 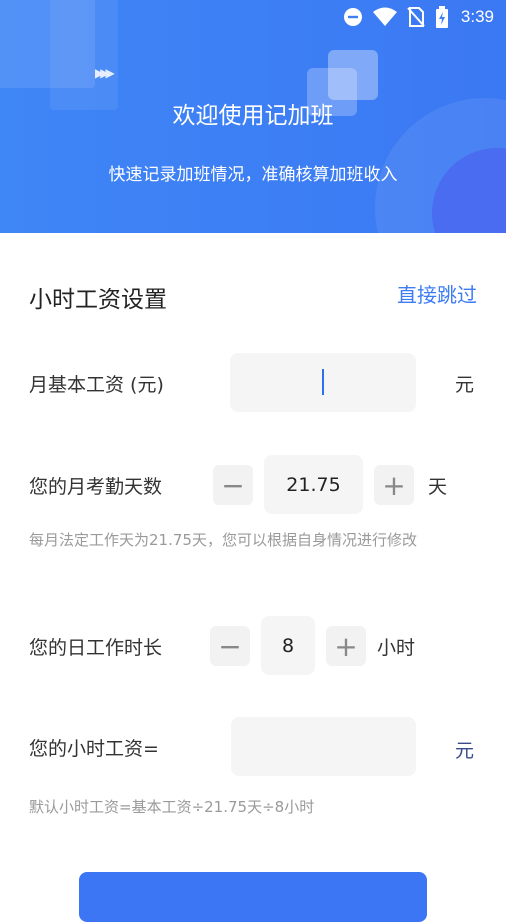 What do you see at coordinates (353, 75) in the screenshot?
I see `decorative-card` at bounding box center [353, 75].